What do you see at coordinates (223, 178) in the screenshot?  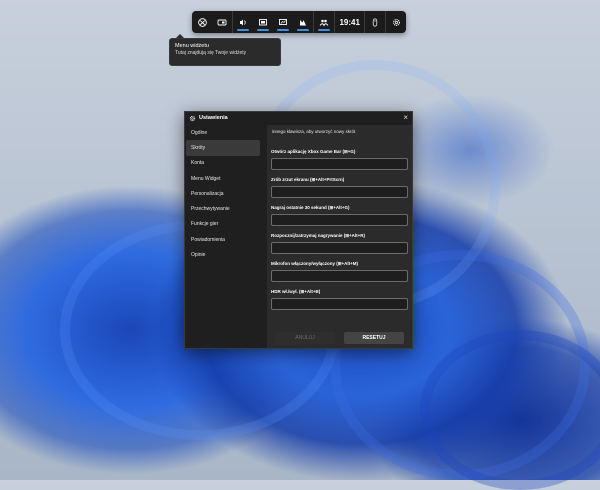 I see `nav-item-widget-menu: Menu Widget` at bounding box center [223, 178].